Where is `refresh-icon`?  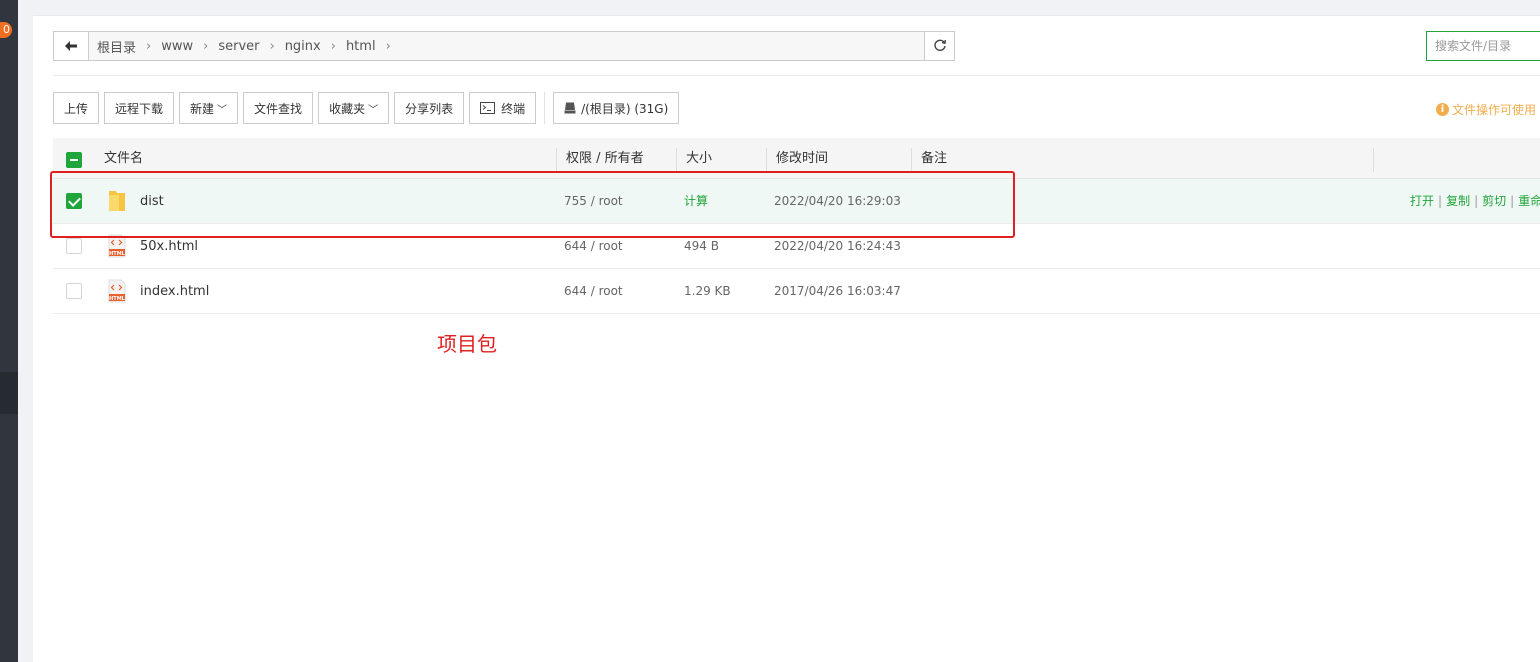 refresh-icon is located at coordinates (939, 45).